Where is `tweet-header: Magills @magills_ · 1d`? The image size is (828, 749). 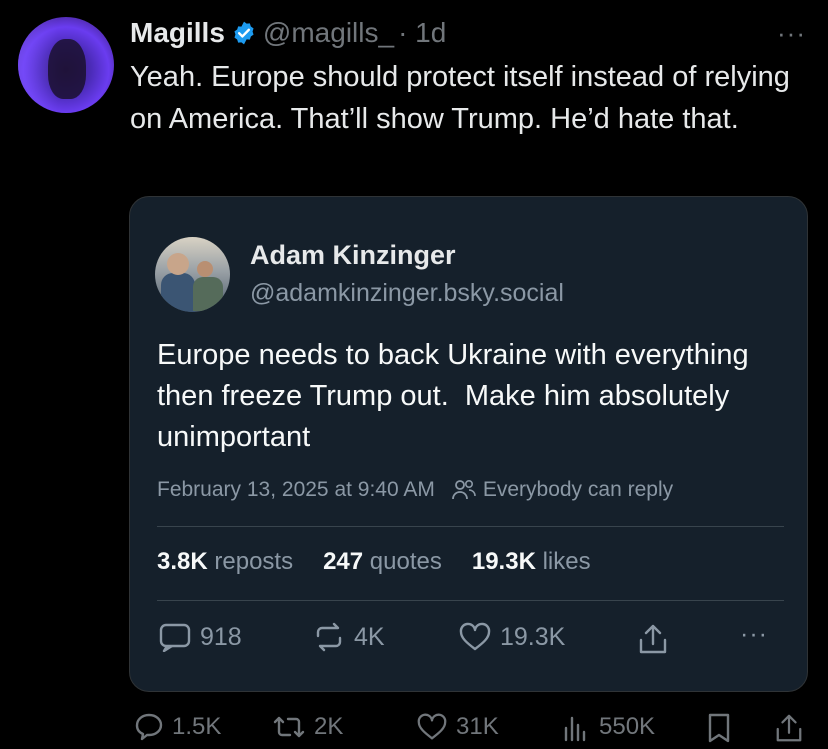
tweet-header: Magills @magills_ · 1d is located at coordinates (288, 33).